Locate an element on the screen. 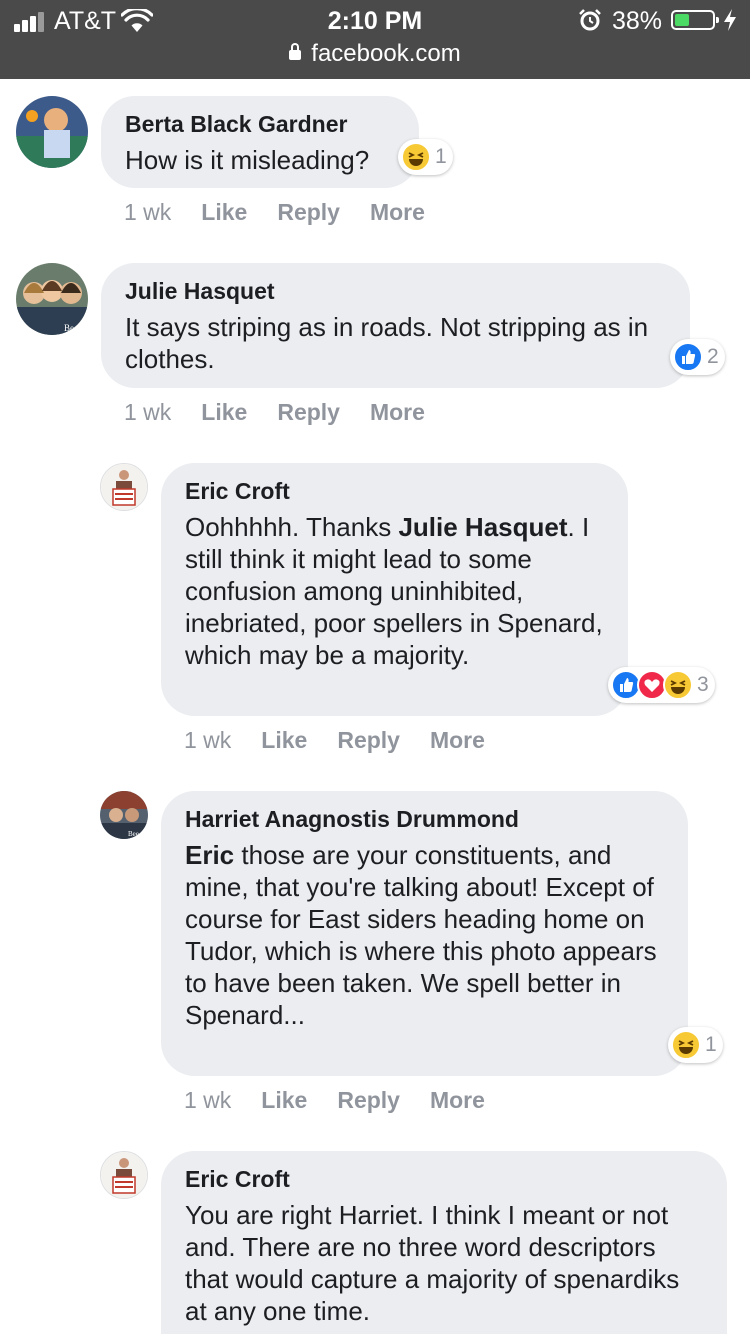  url-bar: facebook.com is located at coordinates (375, 54).